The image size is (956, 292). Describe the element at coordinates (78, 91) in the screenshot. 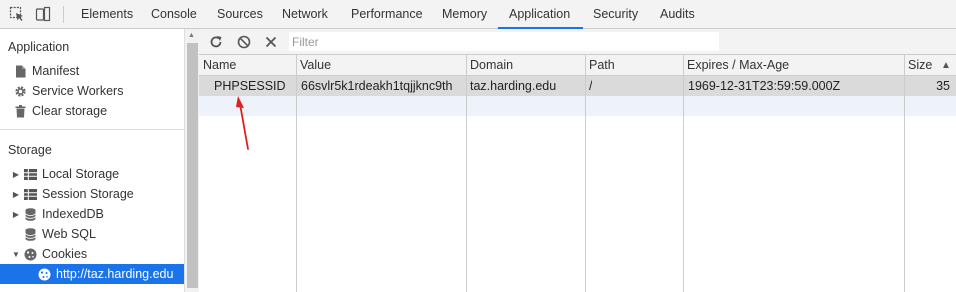

I see `sidebar-item-label: Service Workers` at that location.